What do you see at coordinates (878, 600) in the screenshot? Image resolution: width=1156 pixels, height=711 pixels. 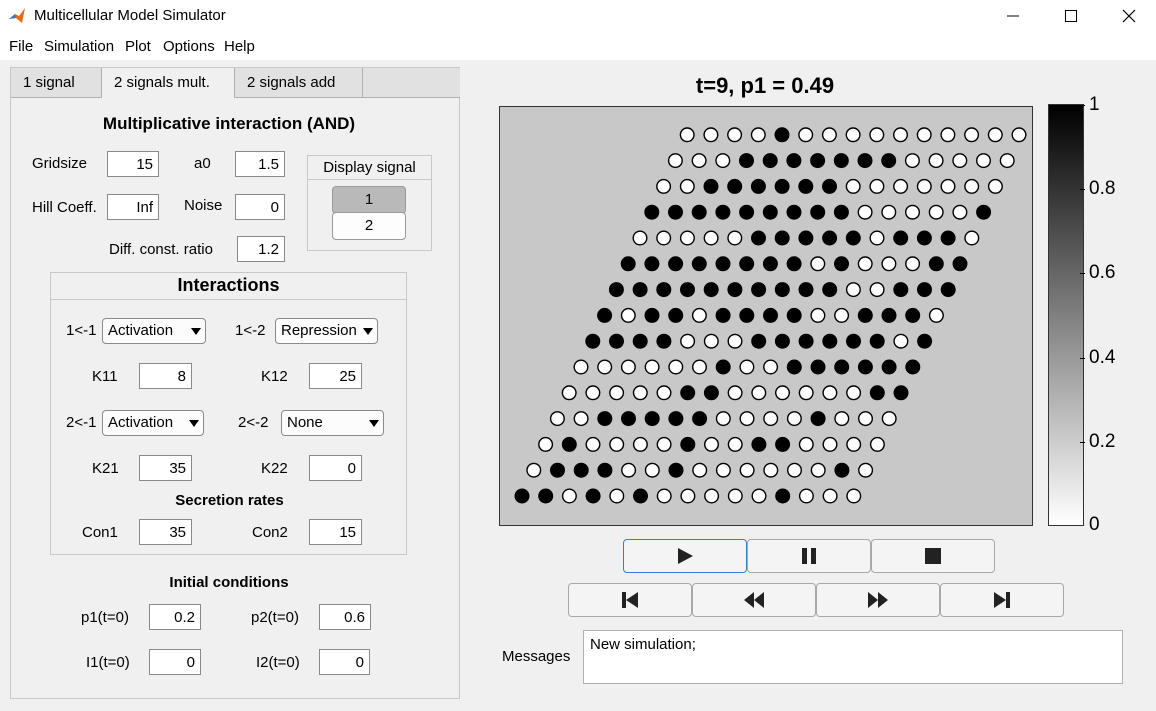 I see `fast-forward-button` at bounding box center [878, 600].